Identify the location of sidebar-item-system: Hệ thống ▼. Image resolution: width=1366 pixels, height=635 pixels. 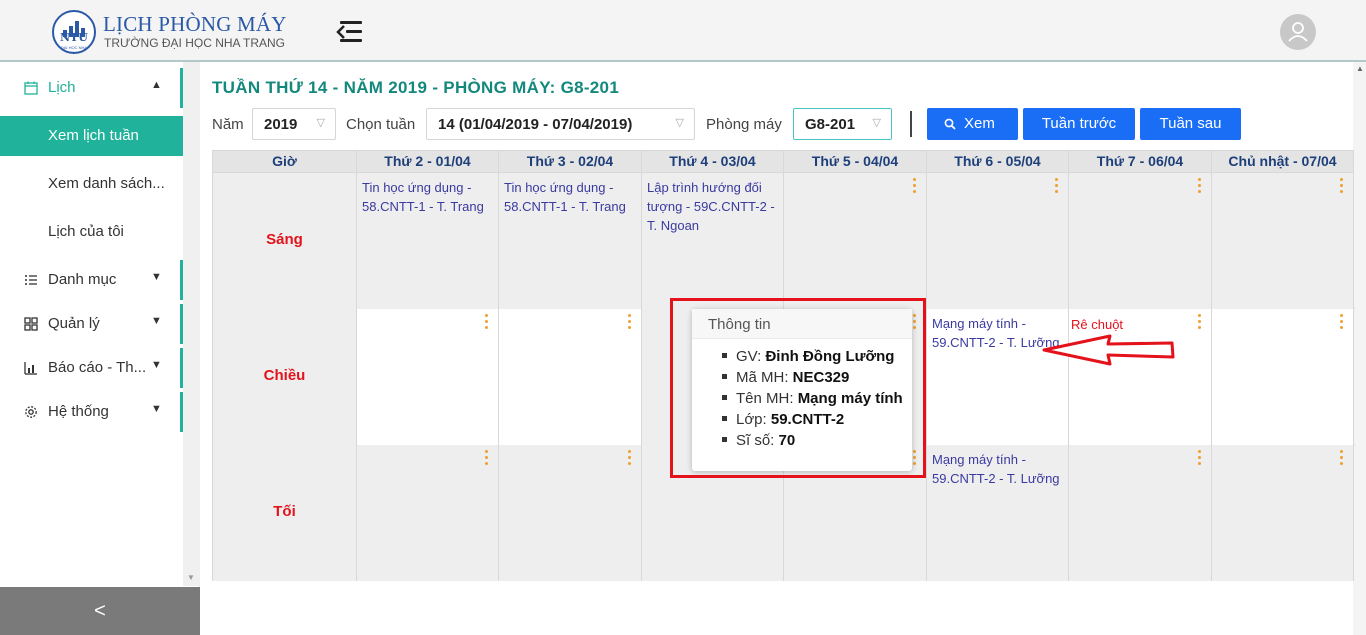
(91, 412).